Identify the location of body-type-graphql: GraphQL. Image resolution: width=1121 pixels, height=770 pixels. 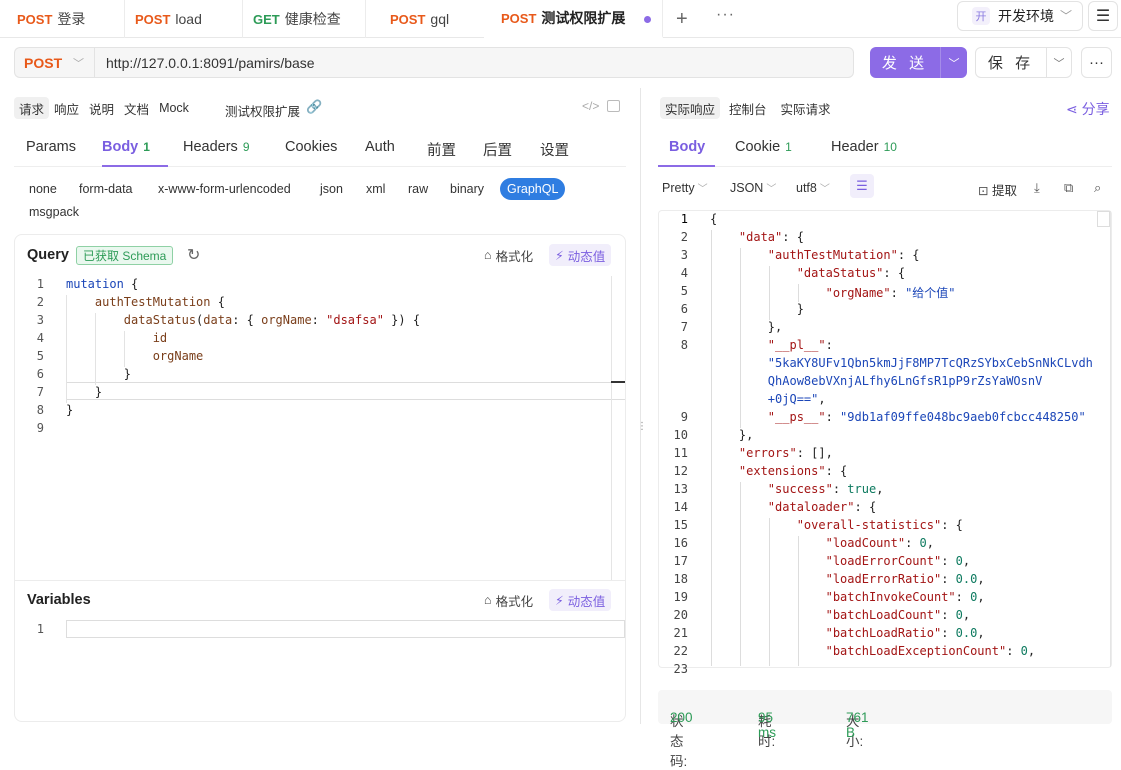
(533, 189).